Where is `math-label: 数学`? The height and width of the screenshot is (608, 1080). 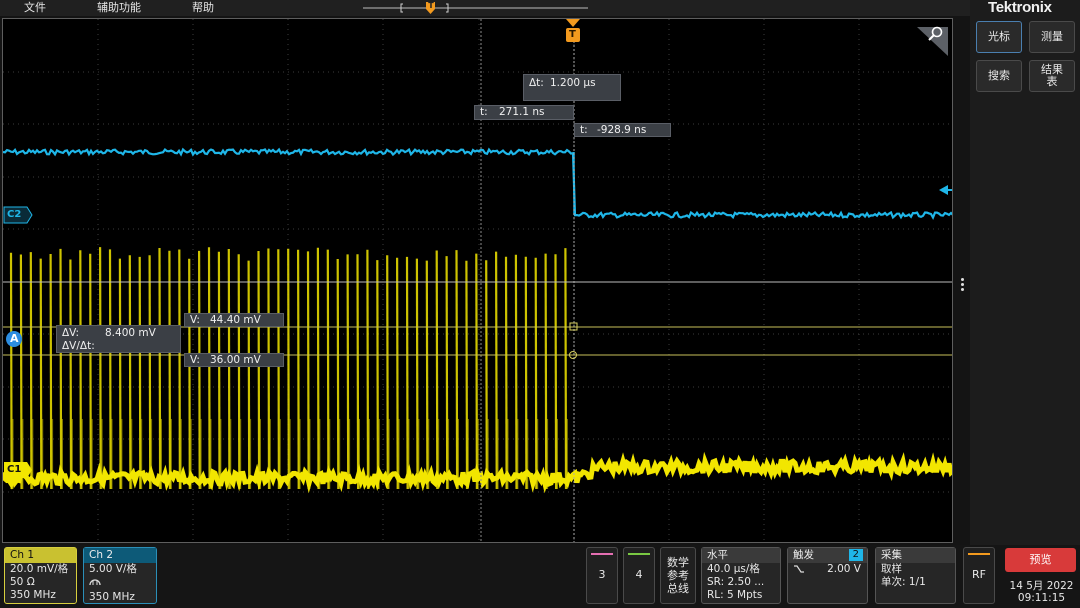
math-label: 数学 is located at coordinates (678, 562).